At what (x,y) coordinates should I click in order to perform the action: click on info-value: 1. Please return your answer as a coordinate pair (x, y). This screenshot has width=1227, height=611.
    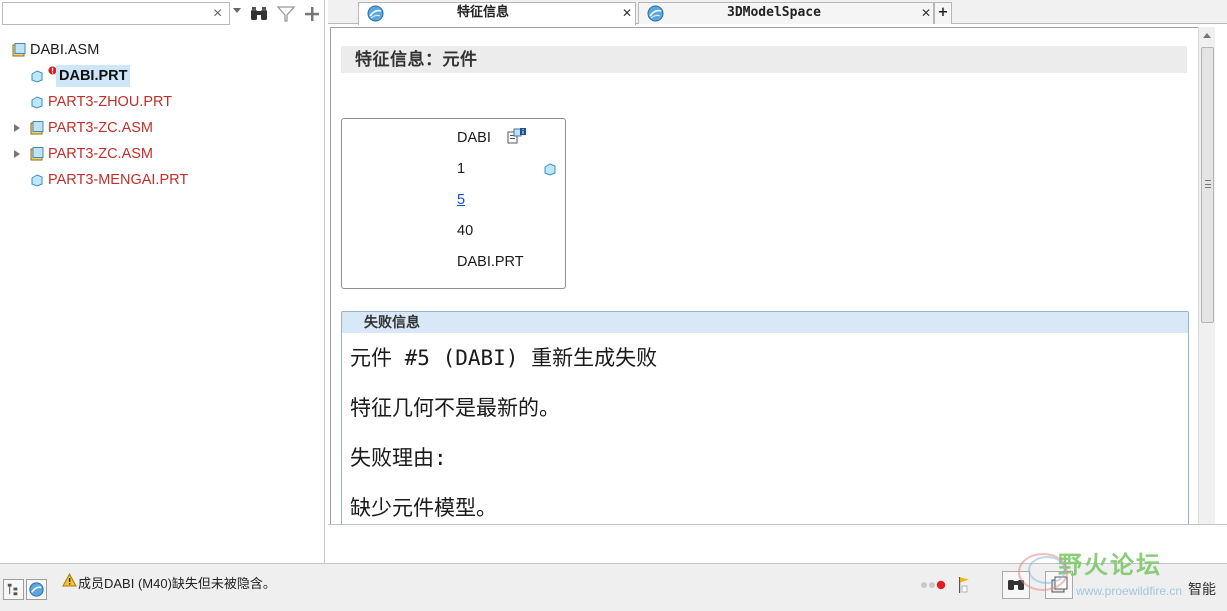
    Looking at the image, I should click on (461, 169).